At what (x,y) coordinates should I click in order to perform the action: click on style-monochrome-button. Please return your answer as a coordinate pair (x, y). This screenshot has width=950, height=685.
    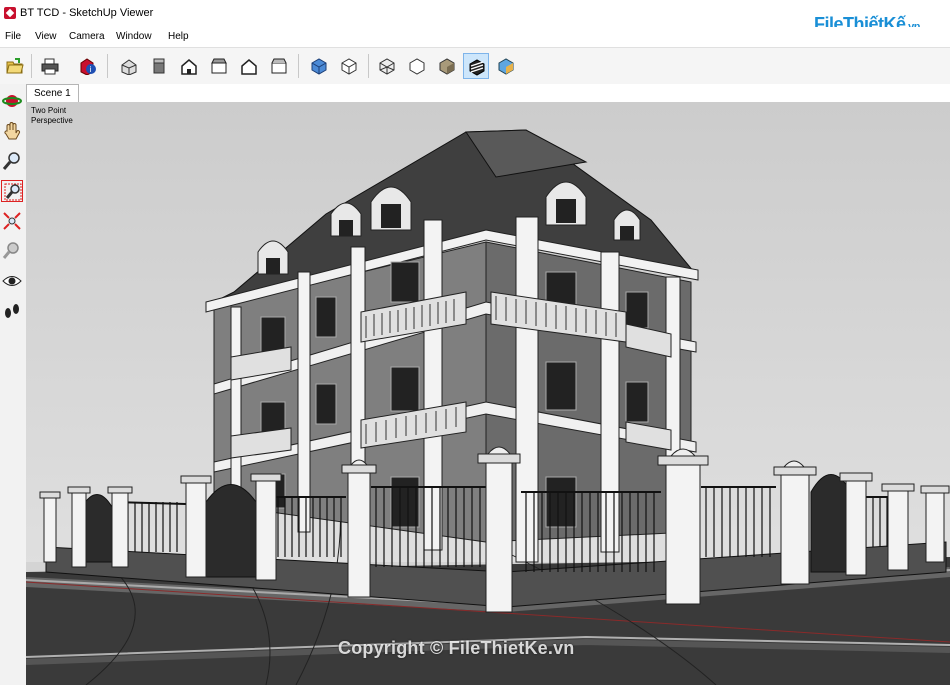
    Looking at the image, I should click on (506, 66).